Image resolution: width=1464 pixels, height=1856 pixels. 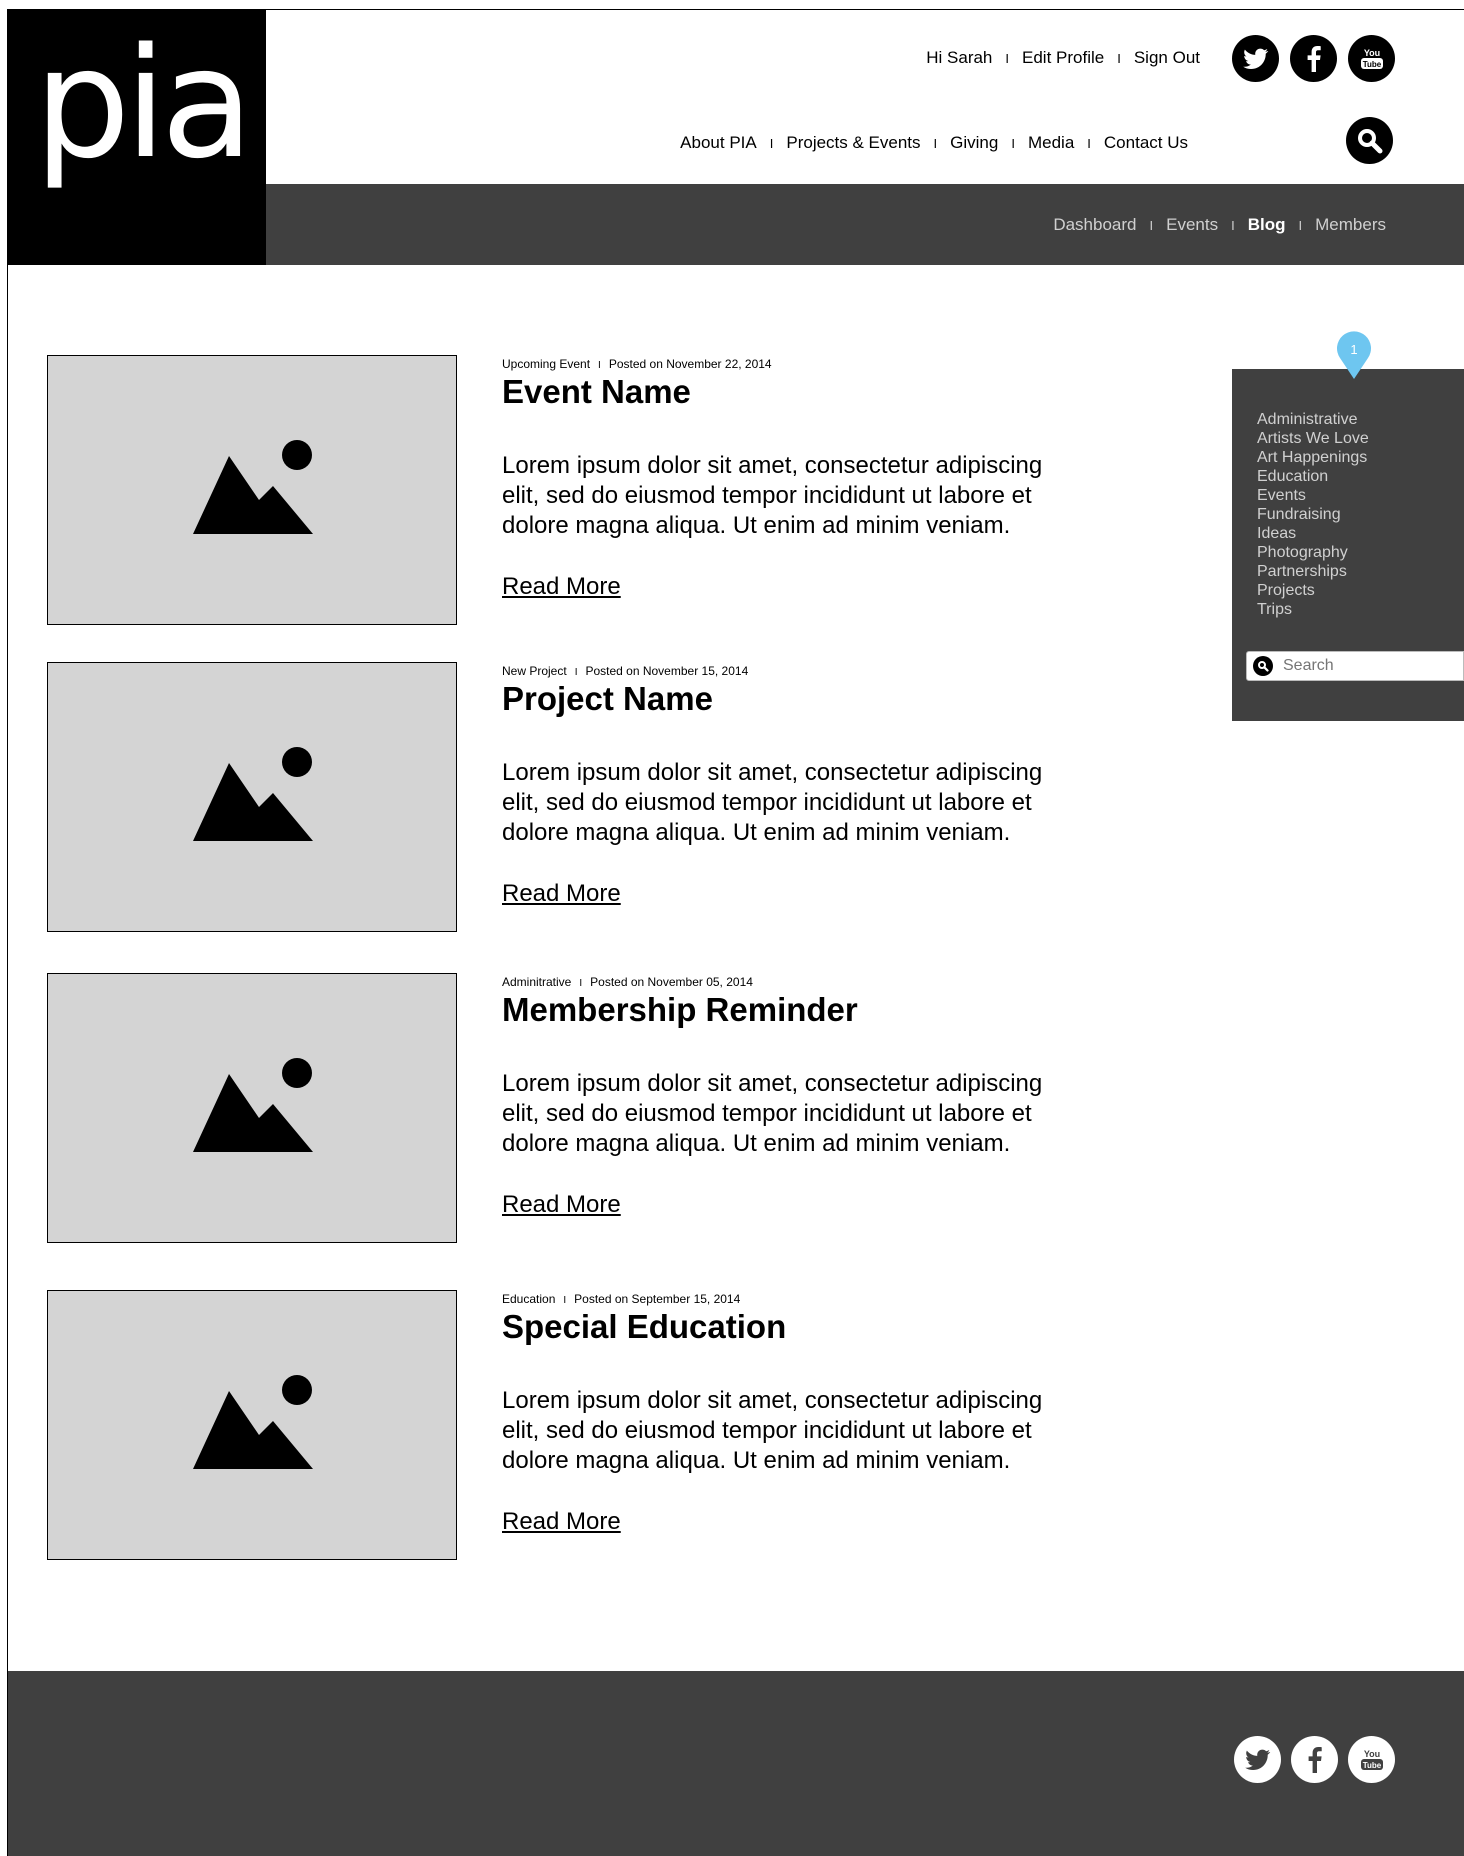 I want to click on logo-text: pia, so click(x=144, y=103).